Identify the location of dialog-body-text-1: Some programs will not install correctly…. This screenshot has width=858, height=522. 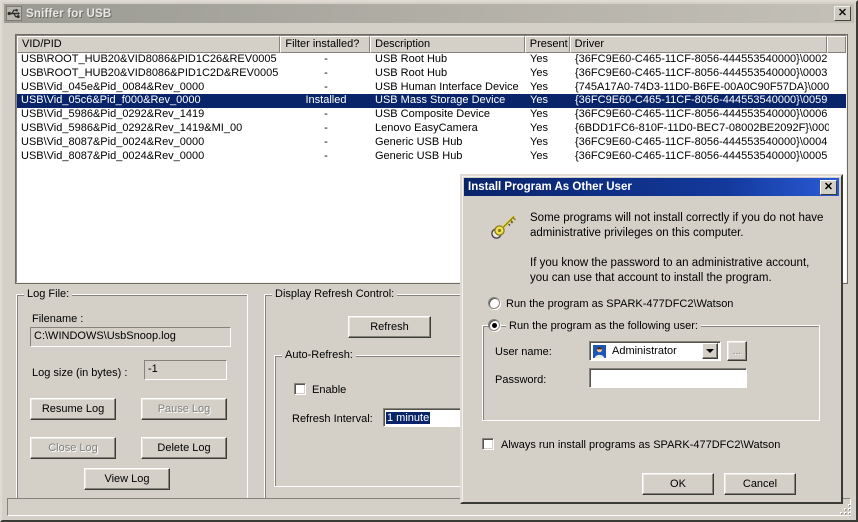
(677, 225).